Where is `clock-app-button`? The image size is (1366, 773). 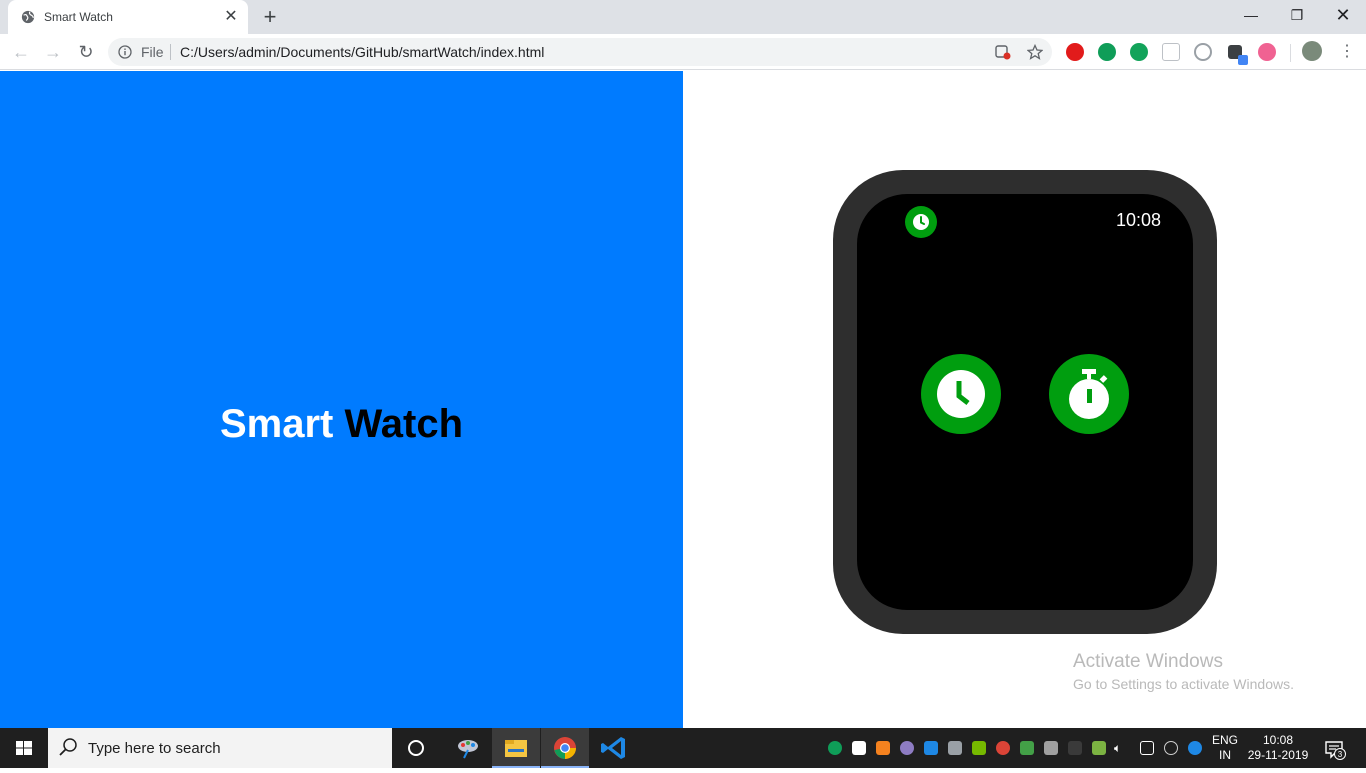
clock-app-button is located at coordinates (961, 394).